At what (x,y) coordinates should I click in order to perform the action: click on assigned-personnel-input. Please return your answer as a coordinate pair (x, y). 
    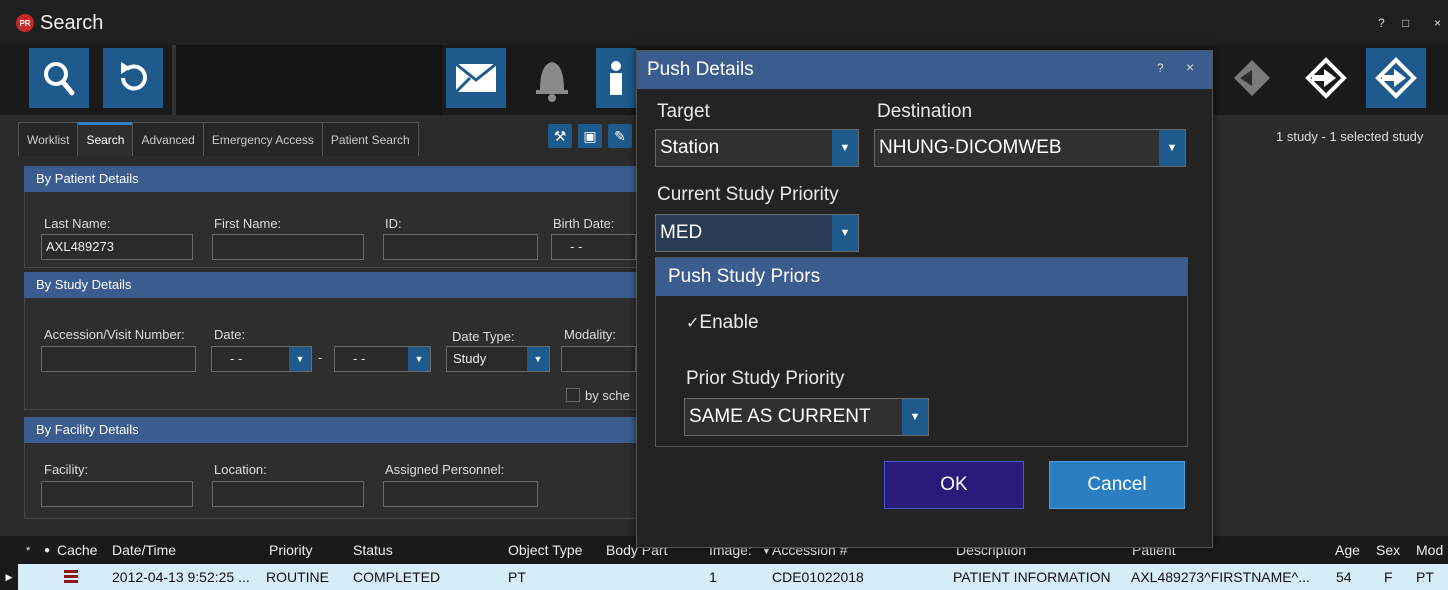
    Looking at the image, I should click on (460, 494).